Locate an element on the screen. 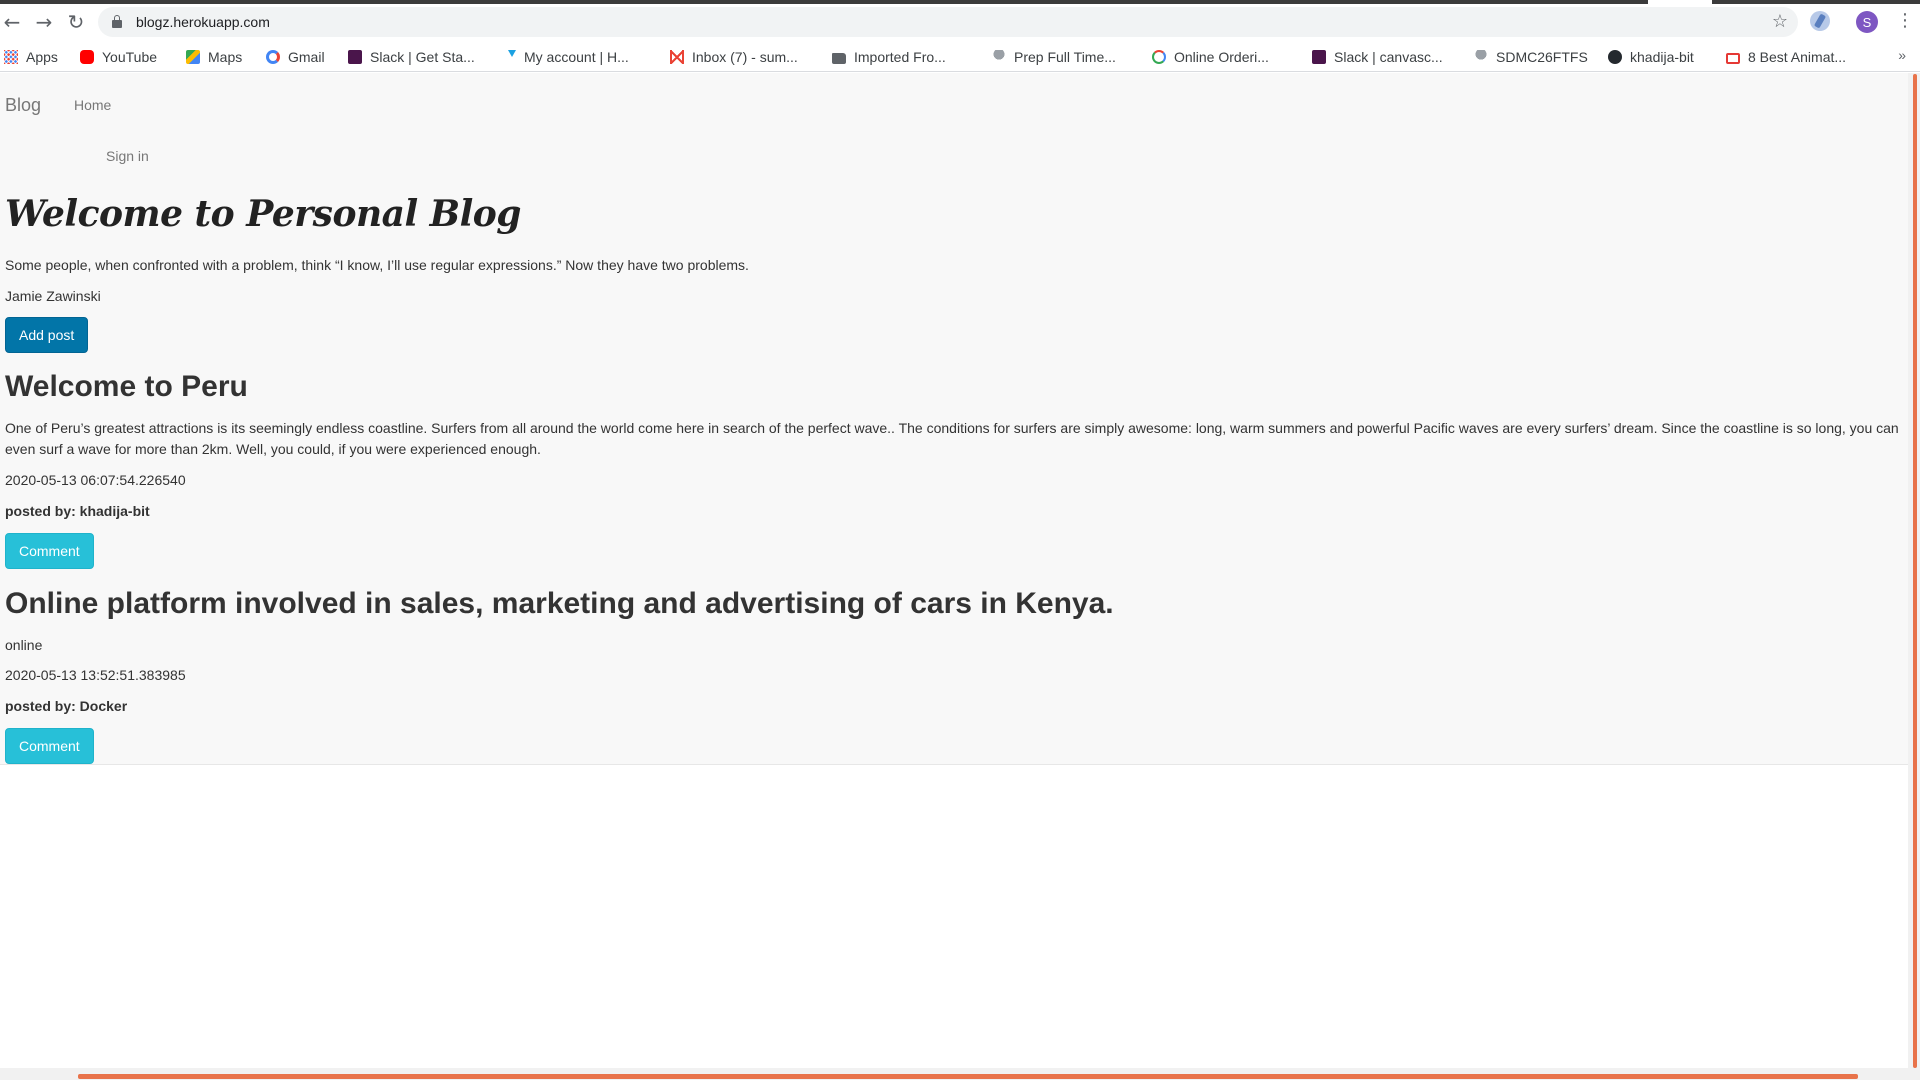 This screenshot has width=1920, height=1080. forward-arrow-icon: → is located at coordinates (44, 22).